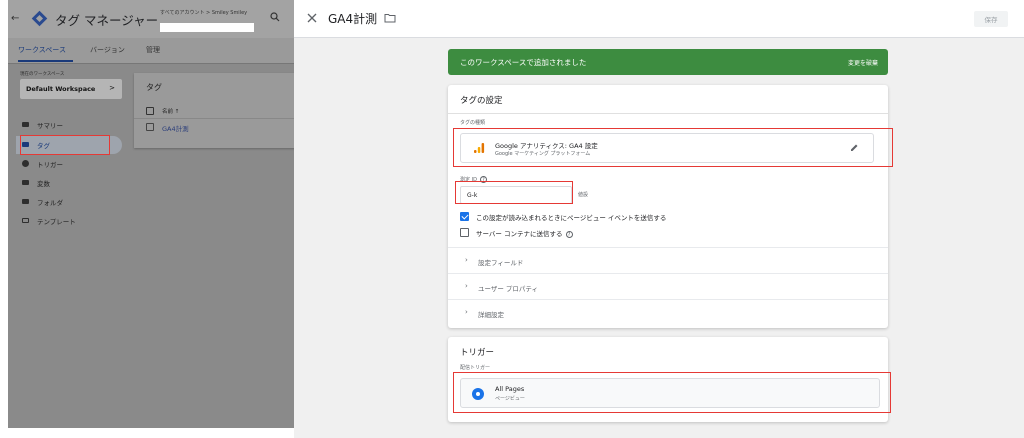  What do you see at coordinates (543, 154) in the screenshot?
I see `tag-type-vendor: Google マーケティング プラットフォーム` at bounding box center [543, 154].